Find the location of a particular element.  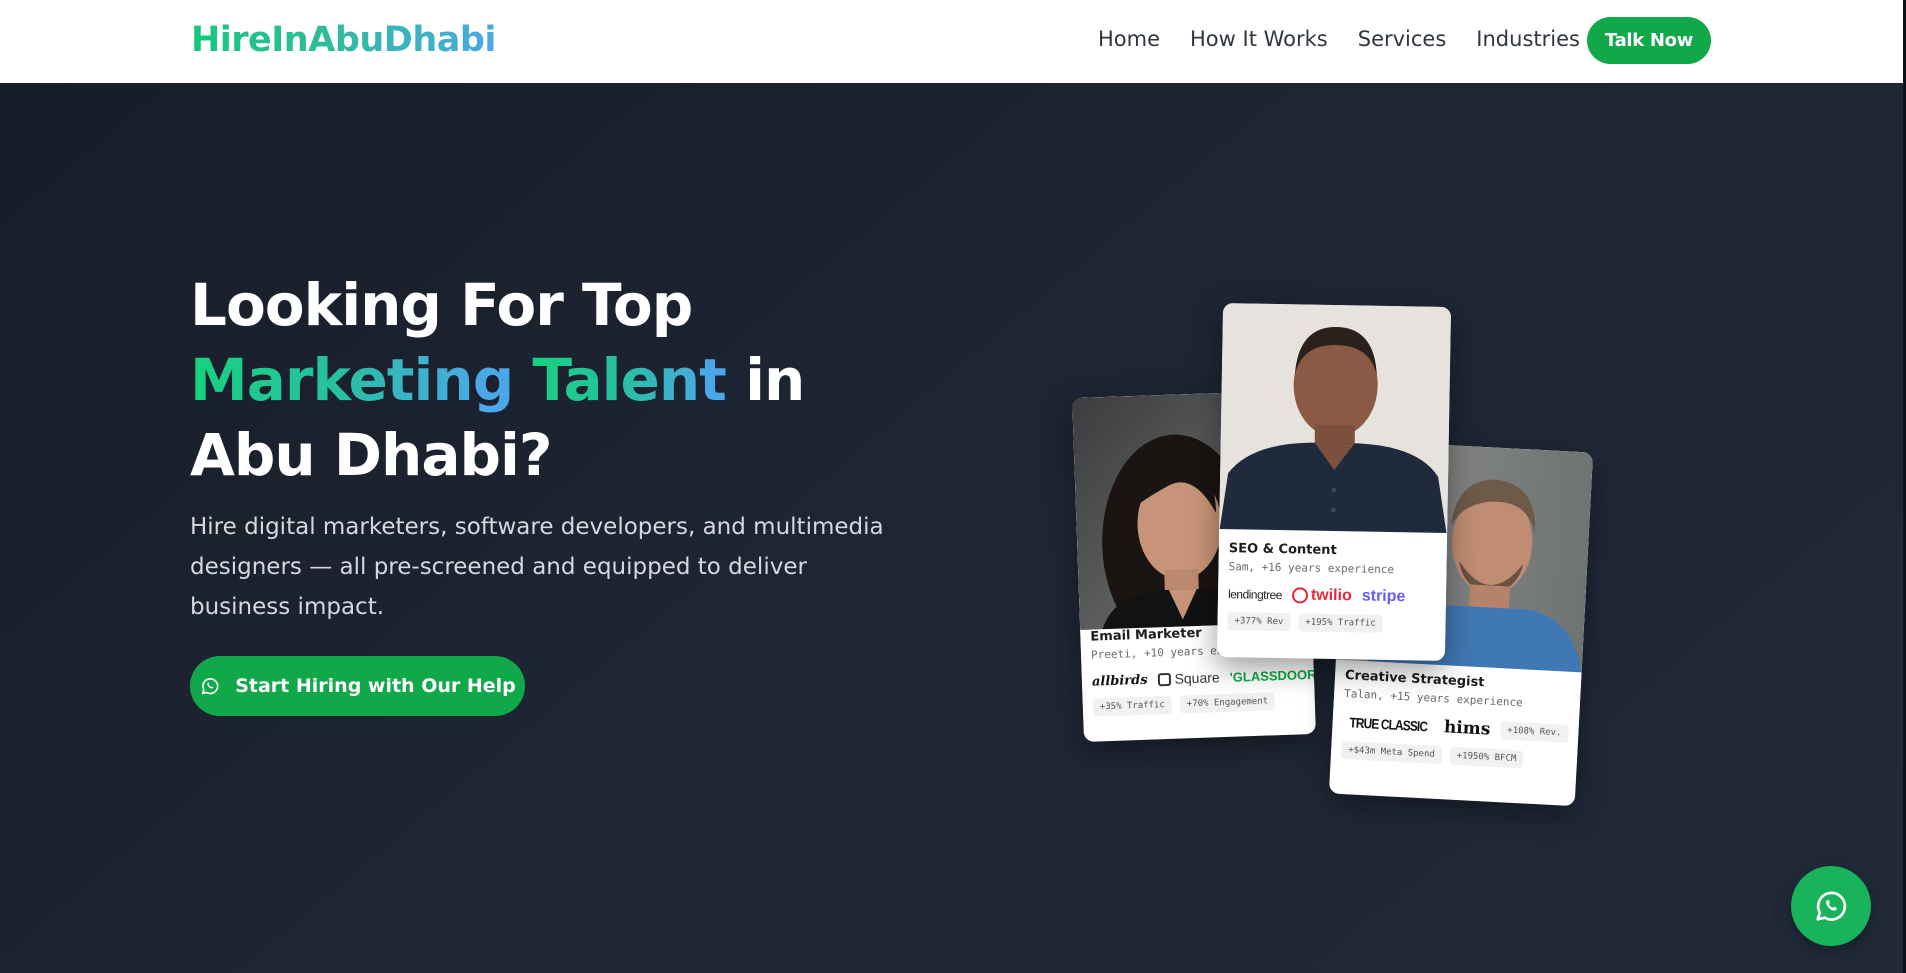

result-tag: +195% Traffic is located at coordinates (1340, 623).